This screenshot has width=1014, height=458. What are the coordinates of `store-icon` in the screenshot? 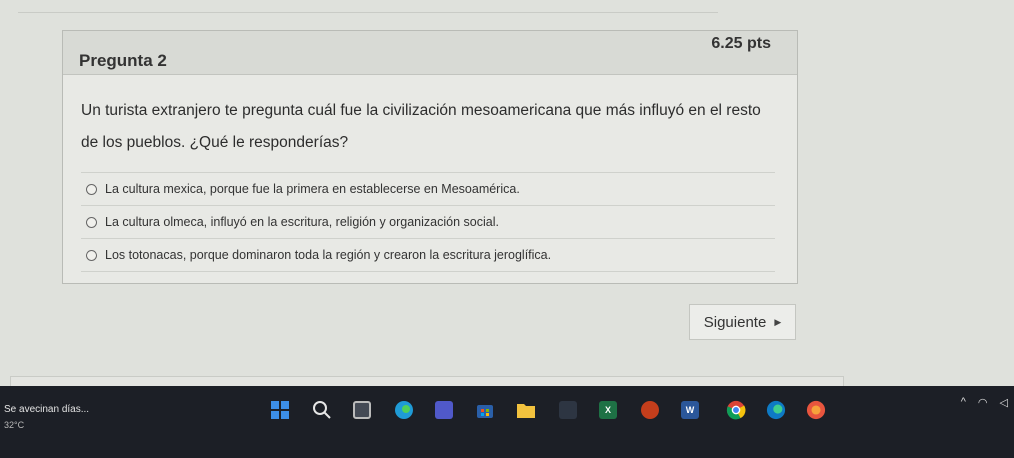 It's located at (485, 410).